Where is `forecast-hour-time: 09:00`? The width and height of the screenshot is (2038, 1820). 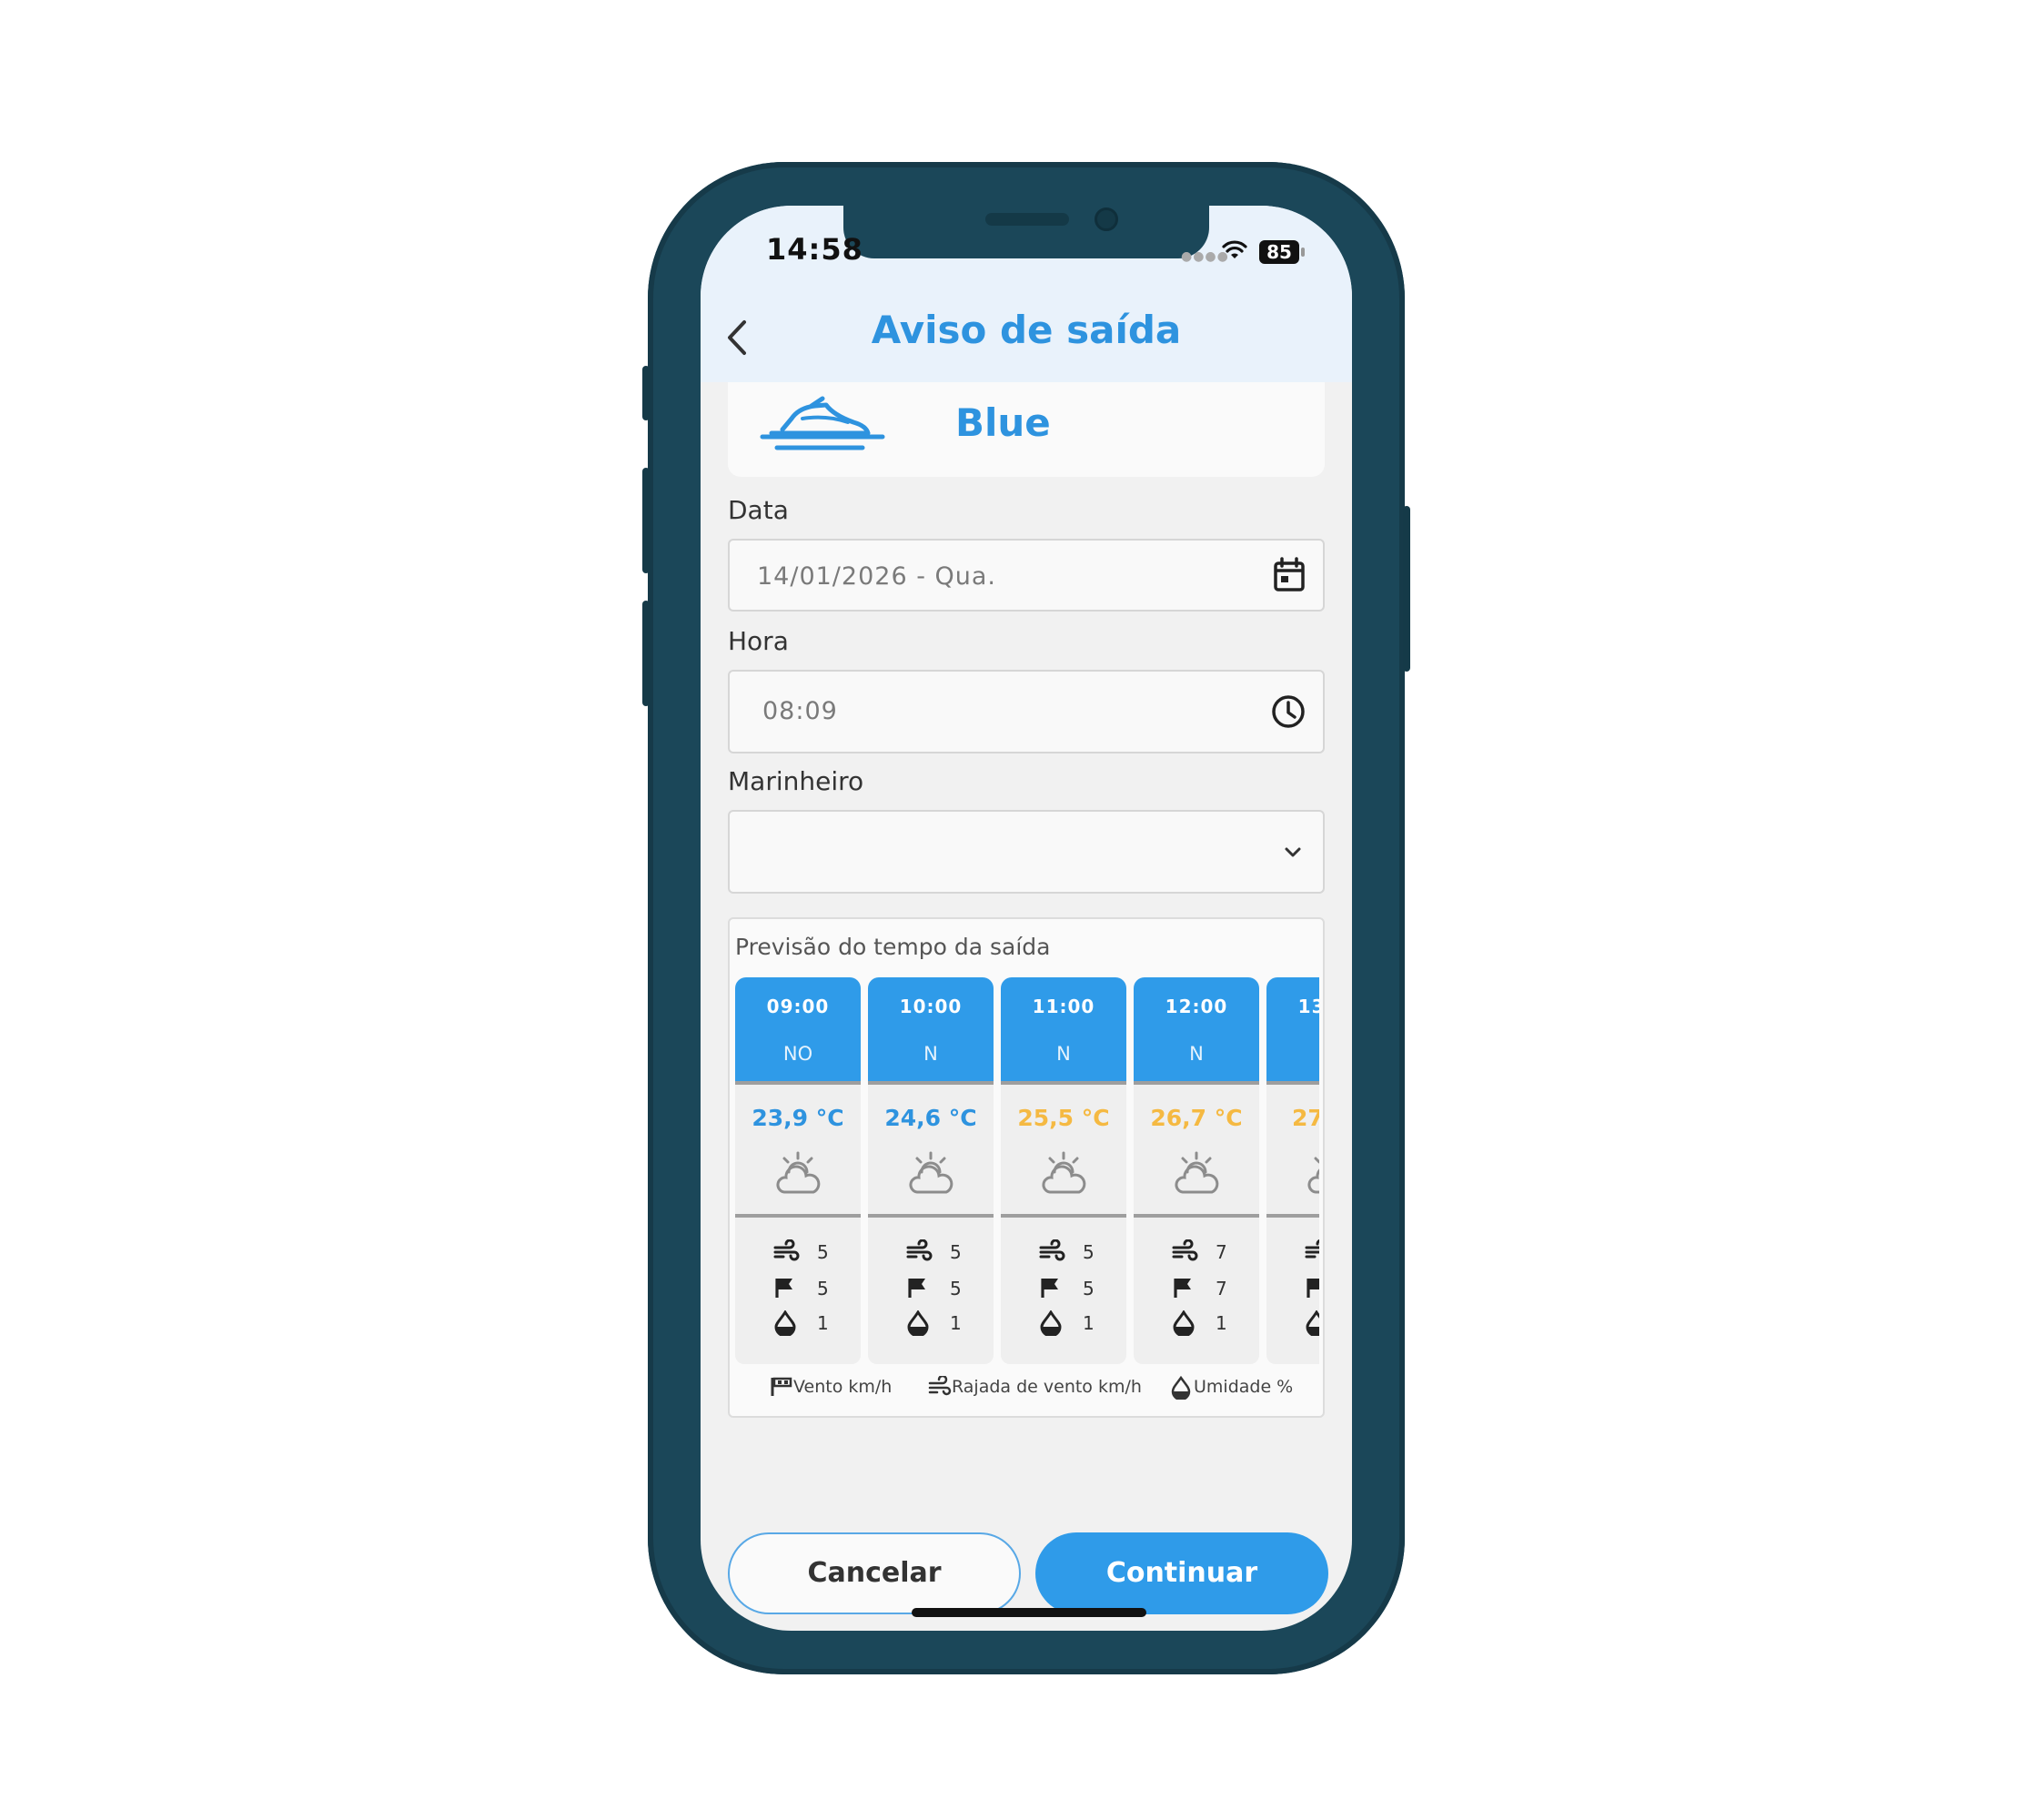
forecast-hour-time: 09:00 is located at coordinates (798, 1007).